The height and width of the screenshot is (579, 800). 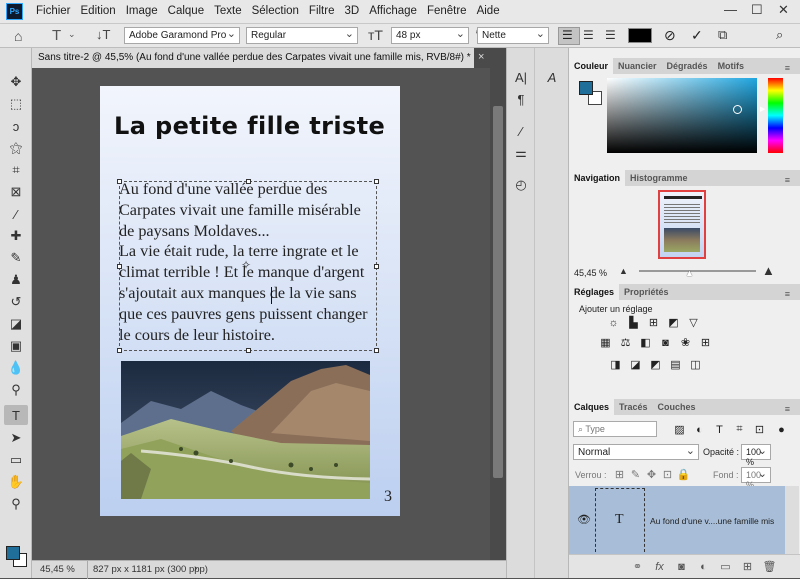 I want to click on move-tool-icon: ✥, so click(x=16, y=82).